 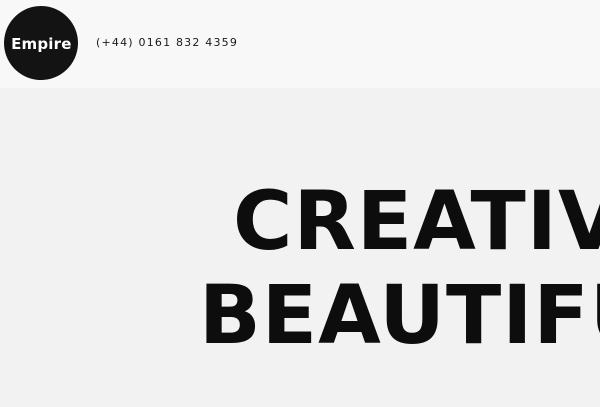 What do you see at coordinates (167, 42) in the screenshot?
I see `phone-number-link: (+44) 0161 832 4359` at bounding box center [167, 42].